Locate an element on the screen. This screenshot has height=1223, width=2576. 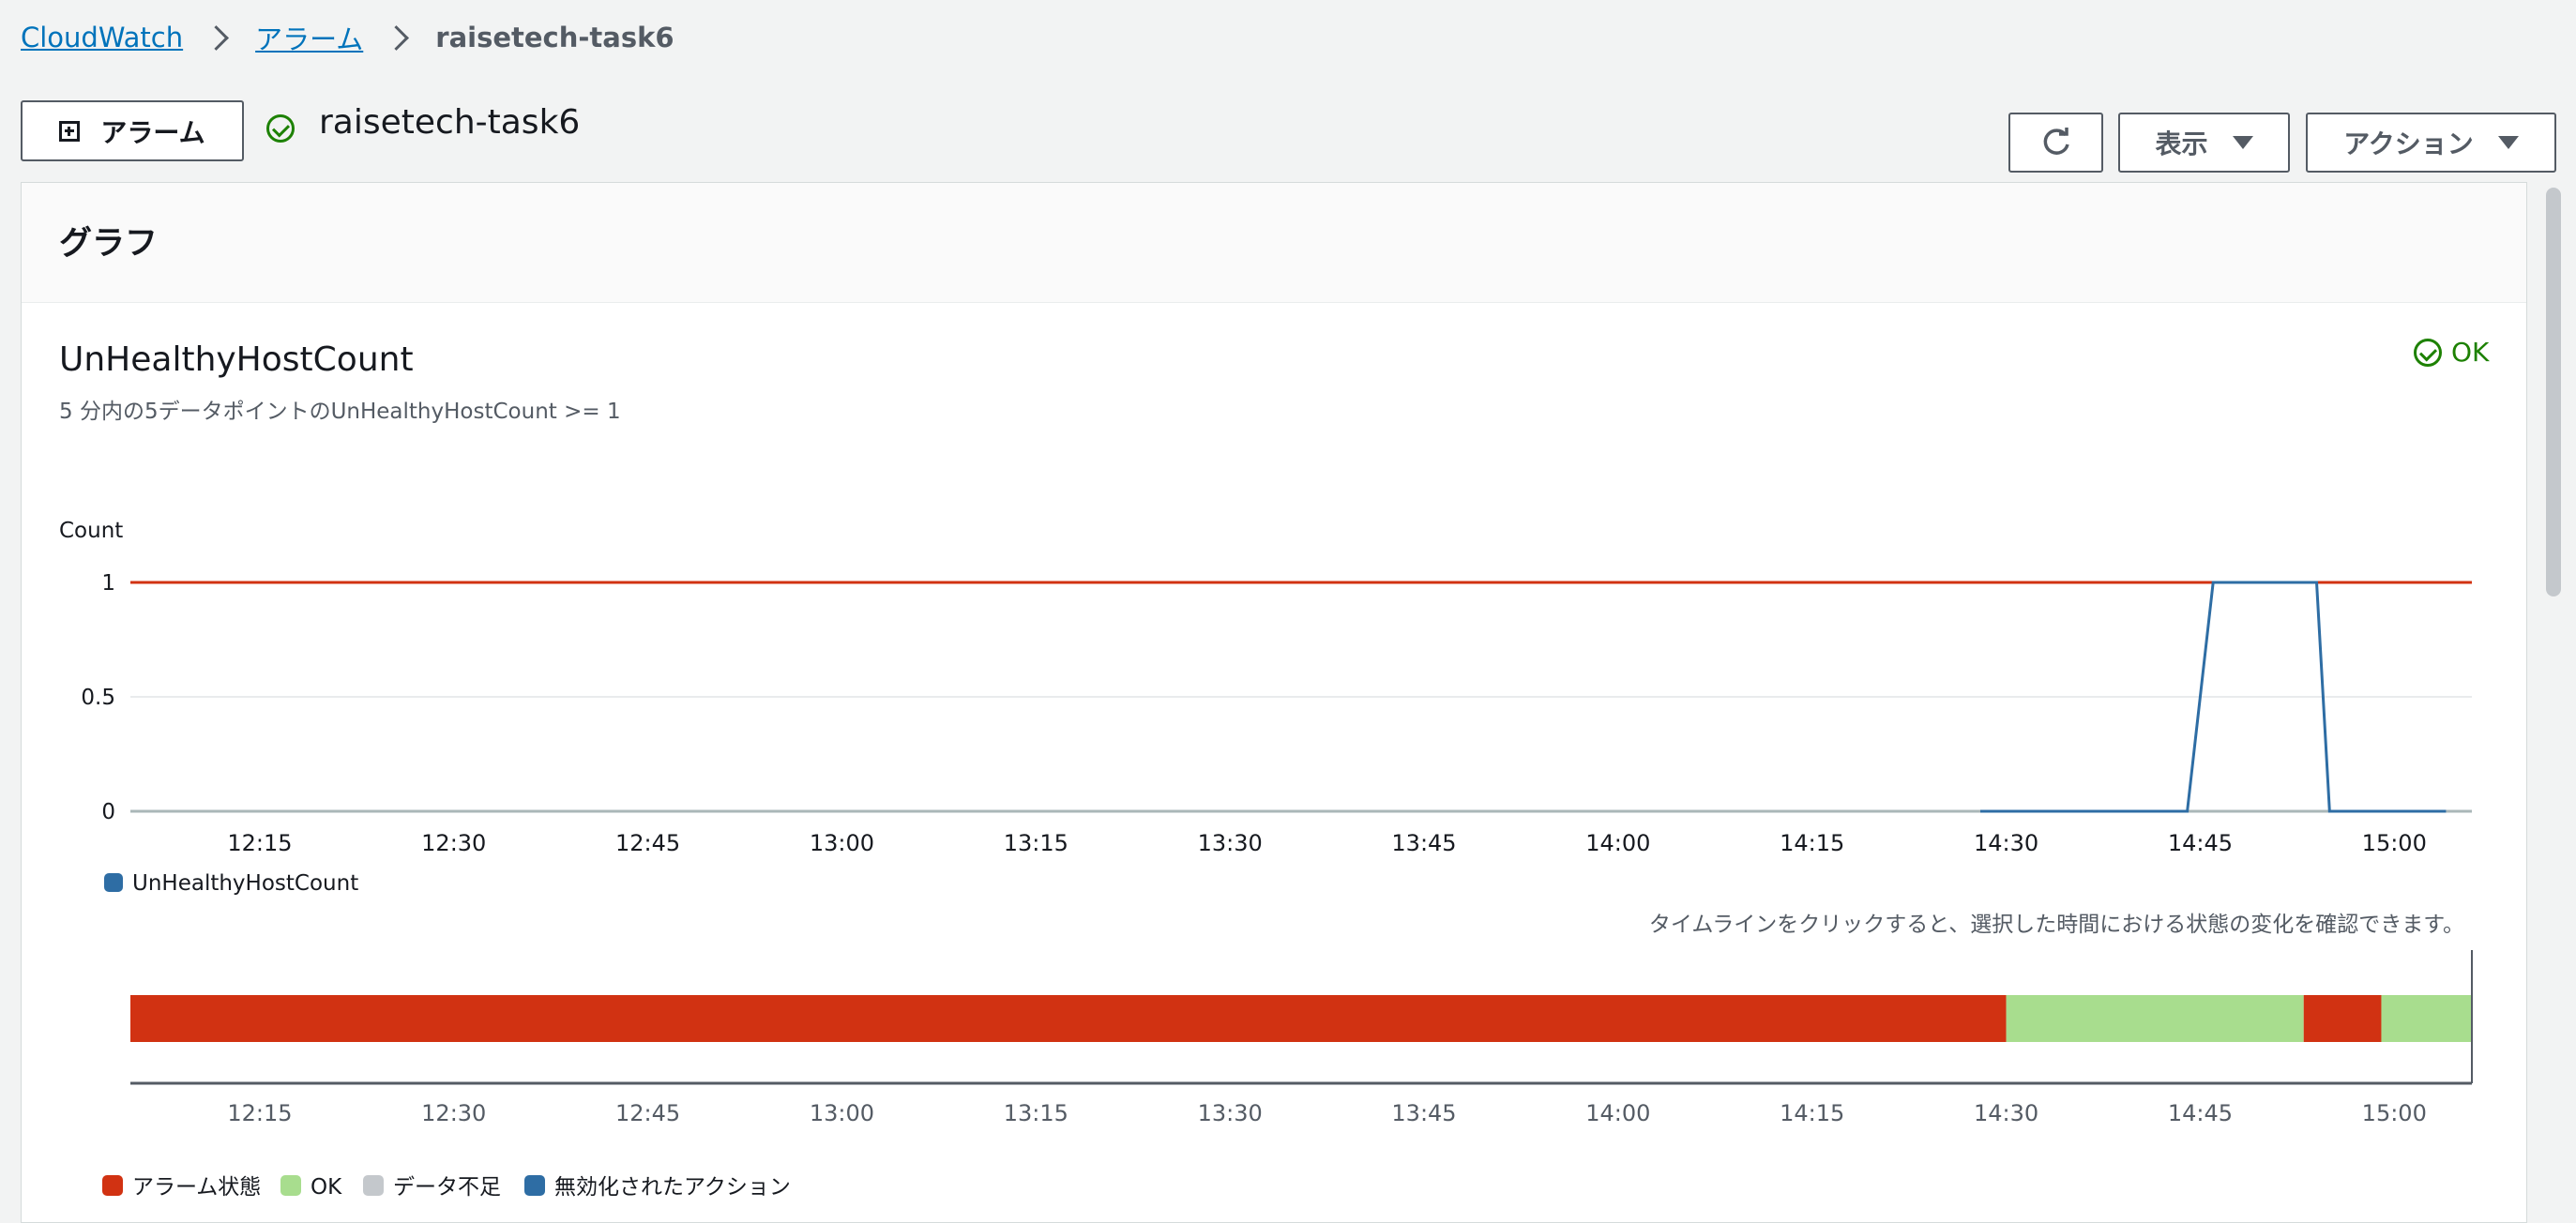
timeline-tick-label: 14:15 is located at coordinates (1812, 1113).